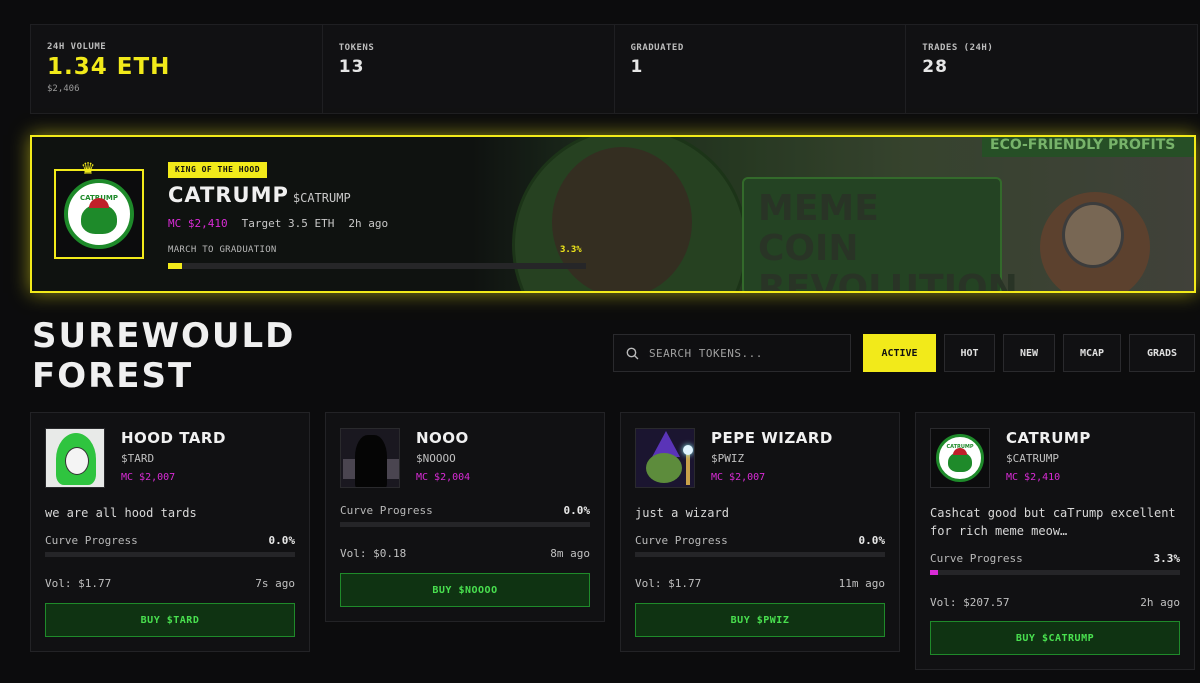 The height and width of the screenshot is (683, 1200). Describe the element at coordinates (442, 438) in the screenshot. I see `token-name: NOOO` at that location.